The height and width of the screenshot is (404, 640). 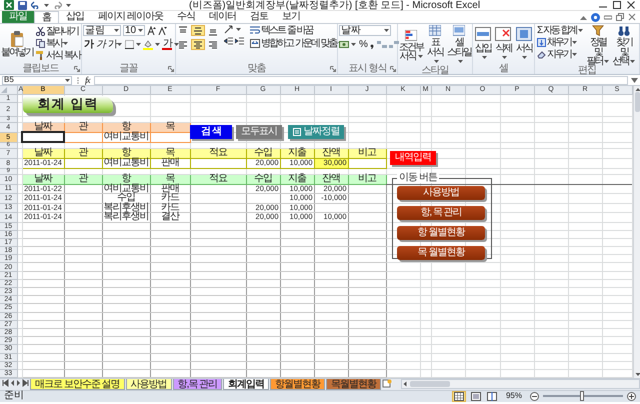 I want to click on horizontal-scrollbar, so click(x=520, y=383).